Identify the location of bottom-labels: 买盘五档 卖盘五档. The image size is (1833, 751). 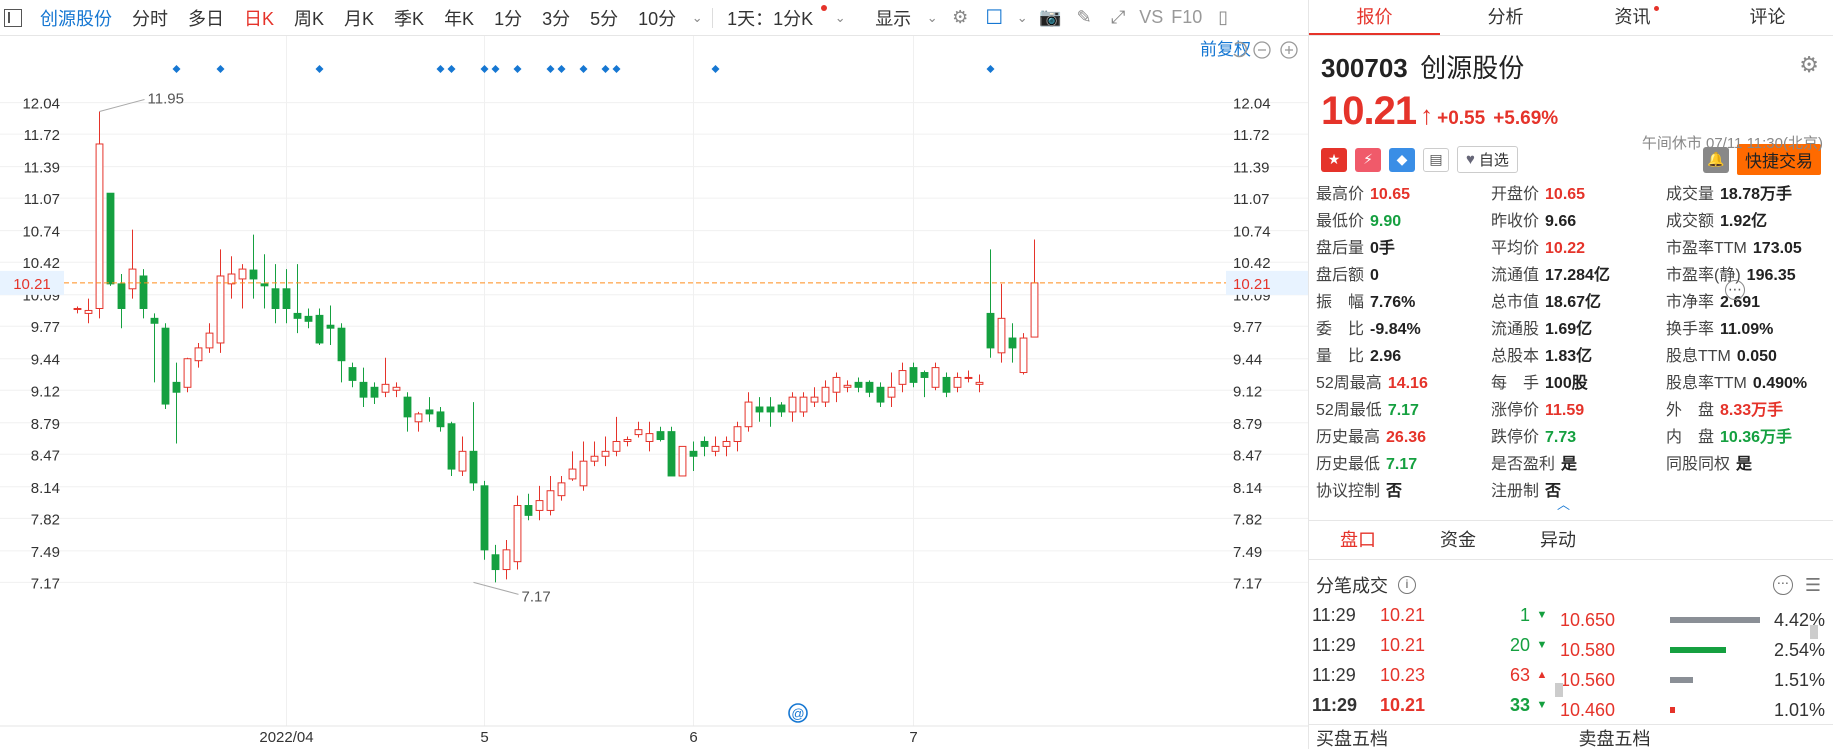
(1570, 736).